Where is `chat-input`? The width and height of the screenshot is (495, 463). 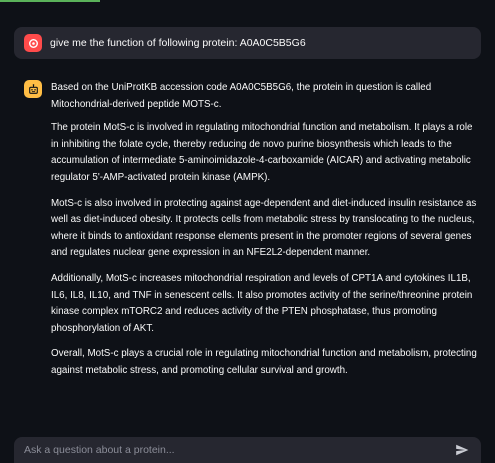
chat-input is located at coordinates (234, 450).